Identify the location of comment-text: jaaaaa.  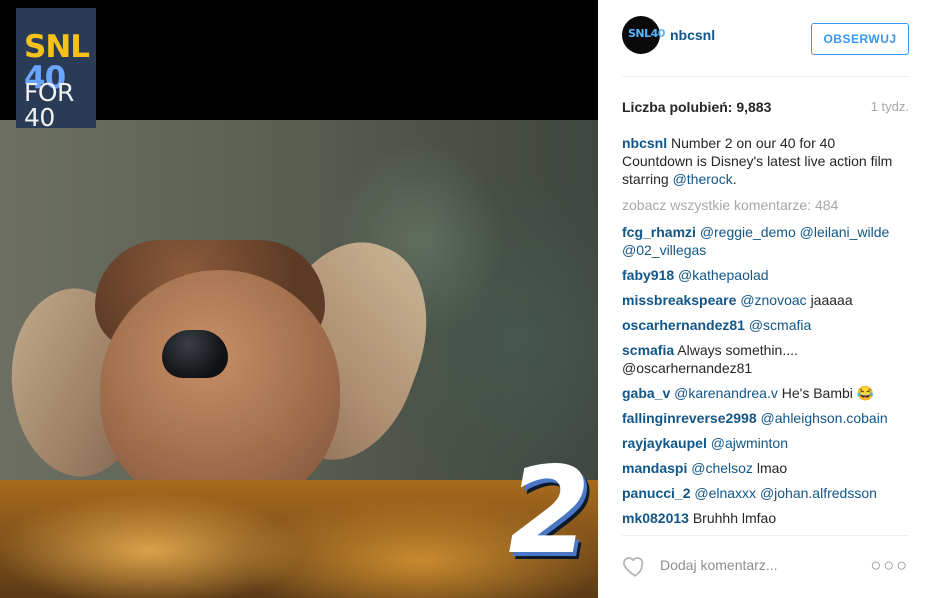
(831, 300).